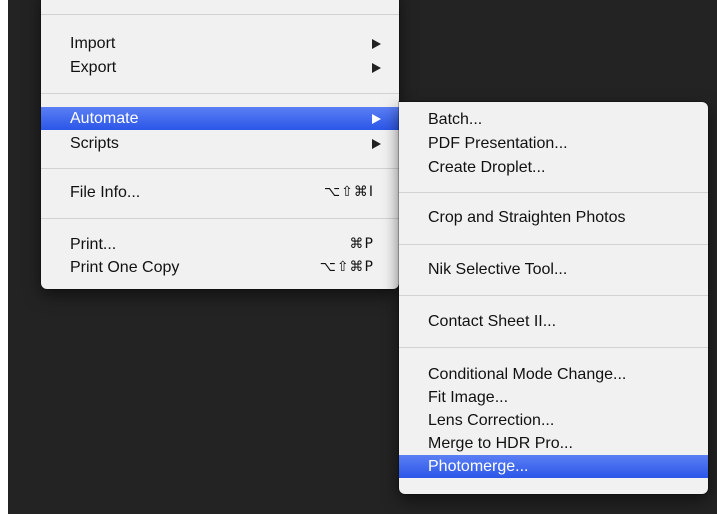  Describe the element at coordinates (93, 67) in the screenshot. I see `menu-item-label: Export` at that location.